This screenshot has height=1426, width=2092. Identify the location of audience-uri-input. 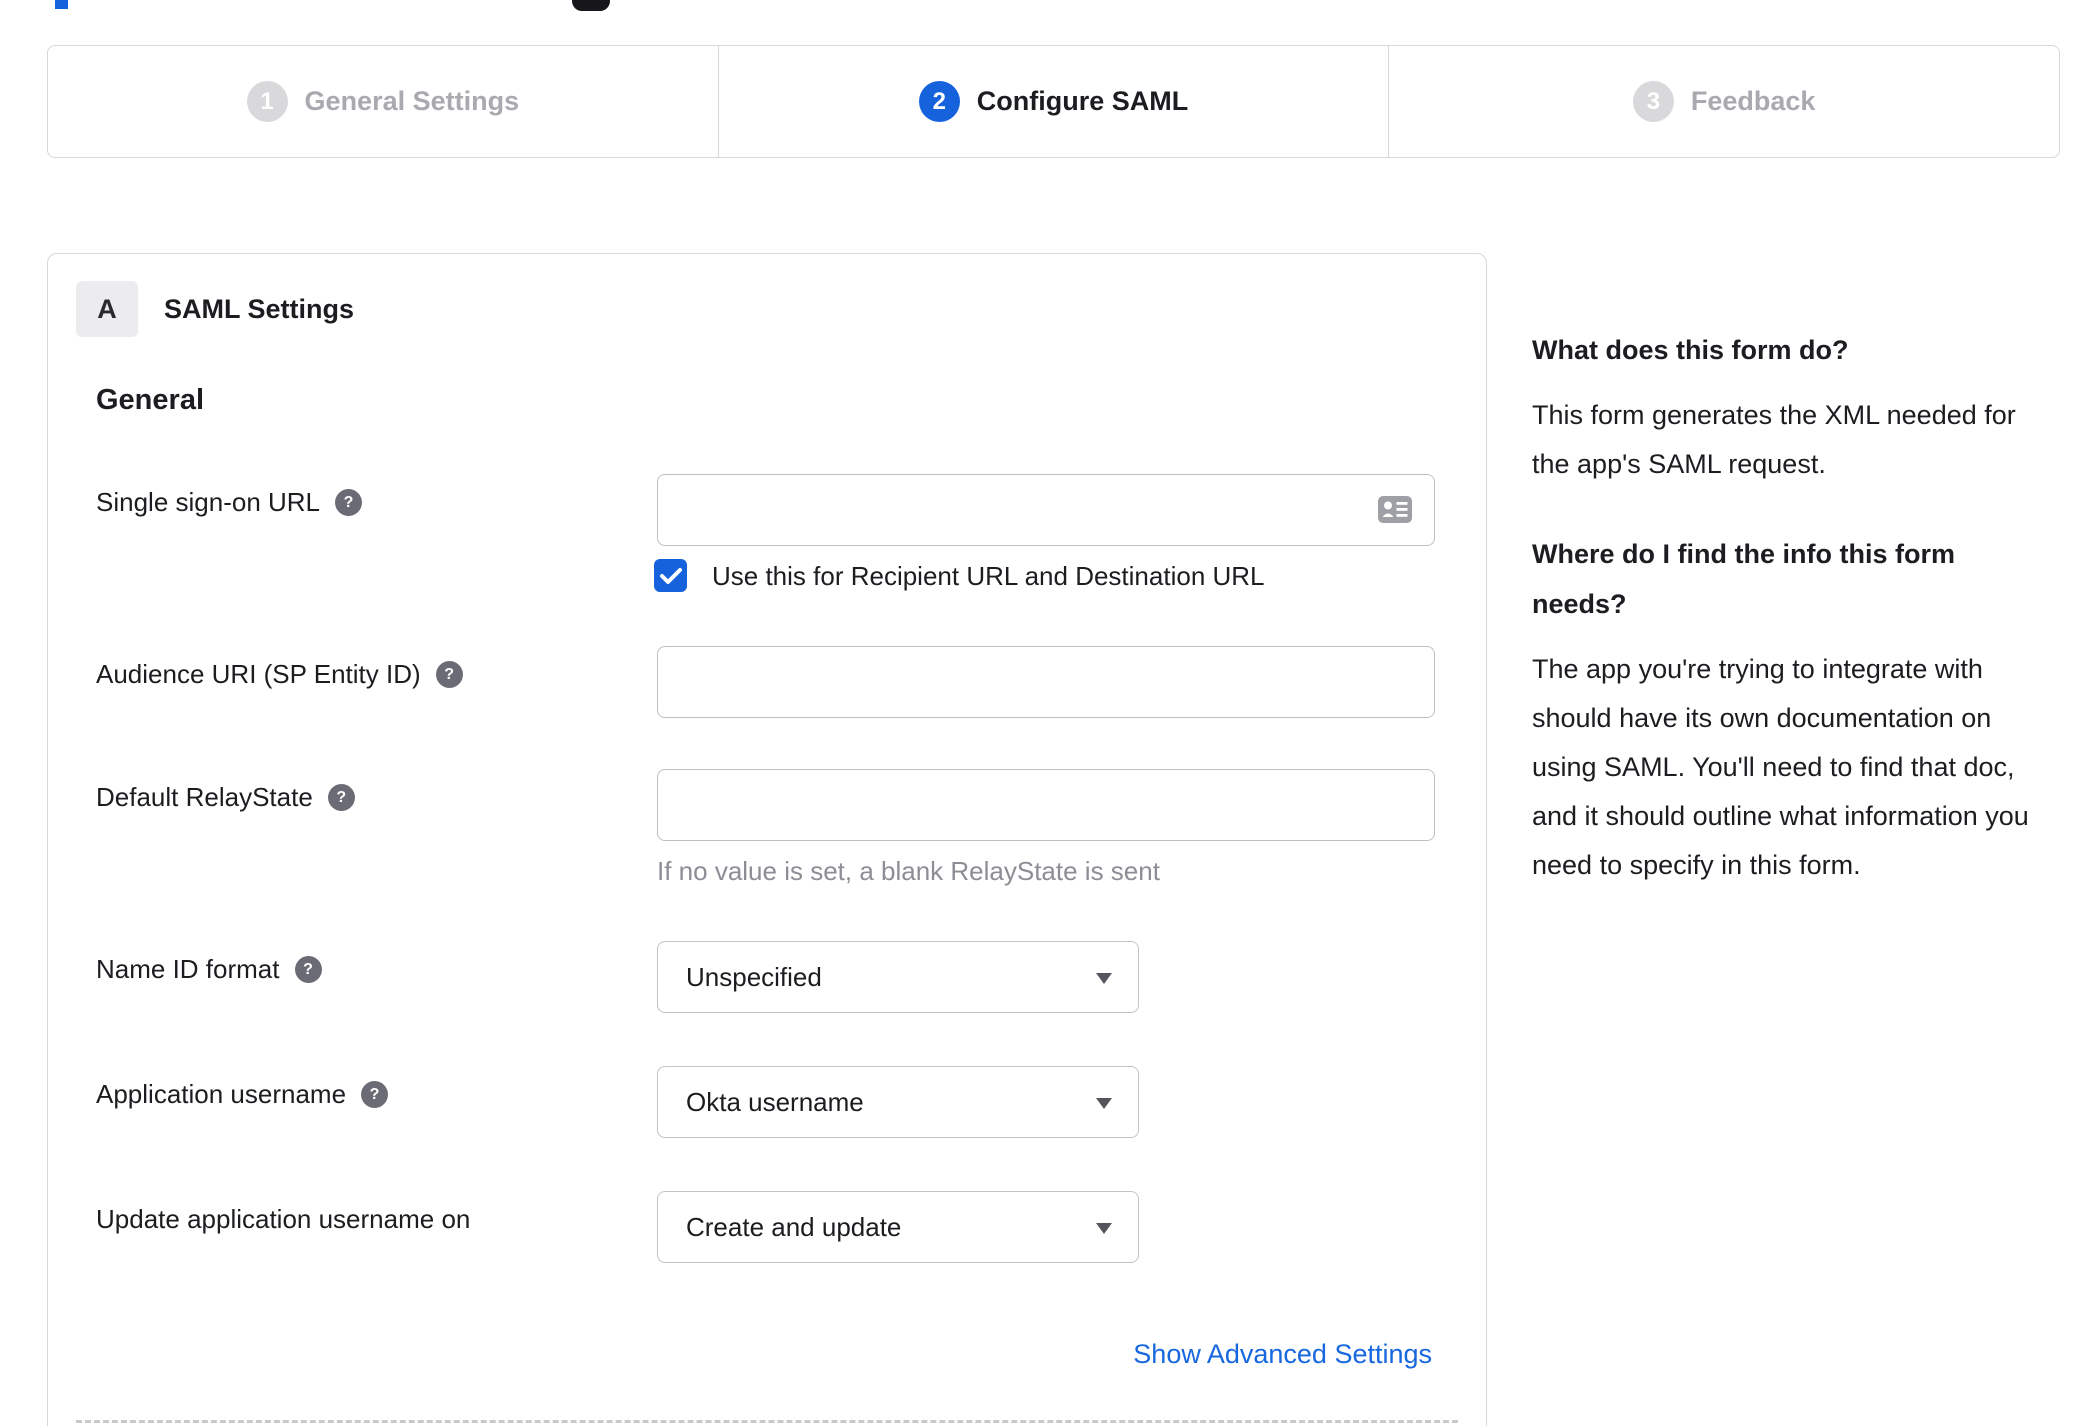
(1046, 682).